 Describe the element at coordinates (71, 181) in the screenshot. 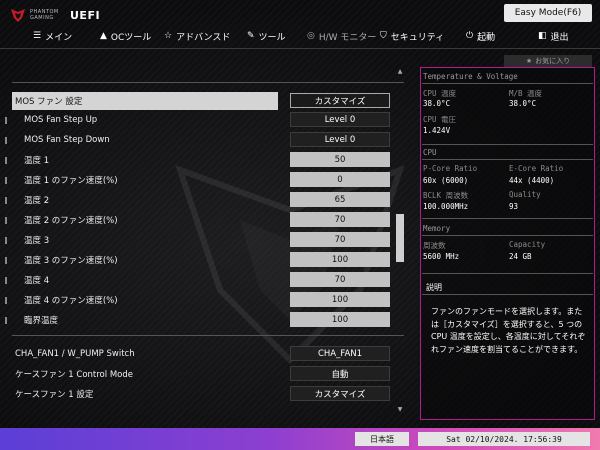

I see `setting-label: 温度 1 のファン速度(%)` at that location.